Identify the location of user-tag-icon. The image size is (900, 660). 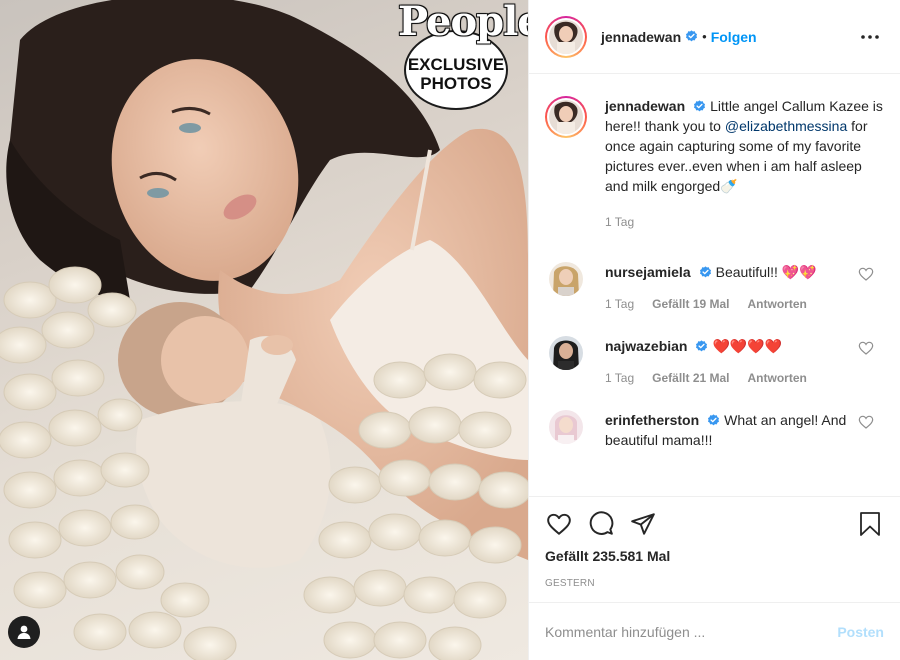
(24, 632).